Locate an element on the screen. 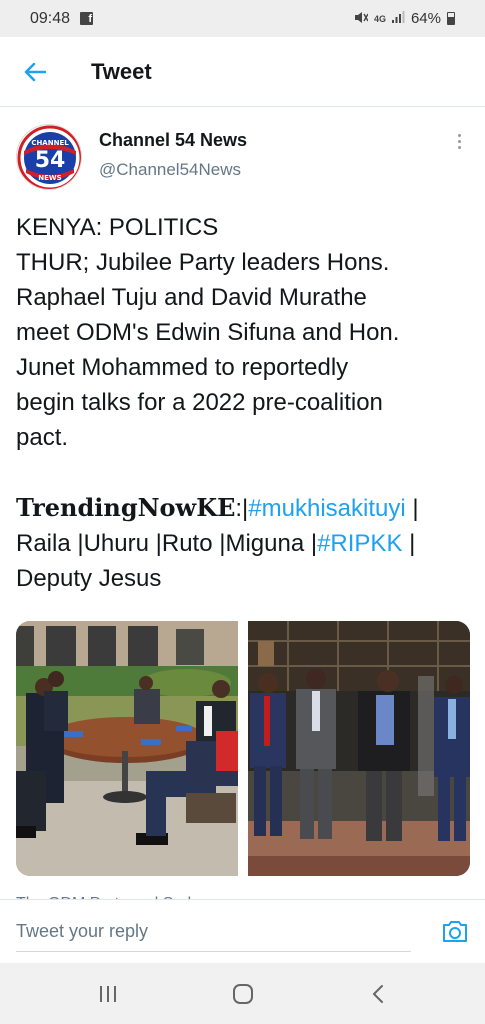 The width and height of the screenshot is (485, 1024). battery-percent: 64% is located at coordinates (425, 18).